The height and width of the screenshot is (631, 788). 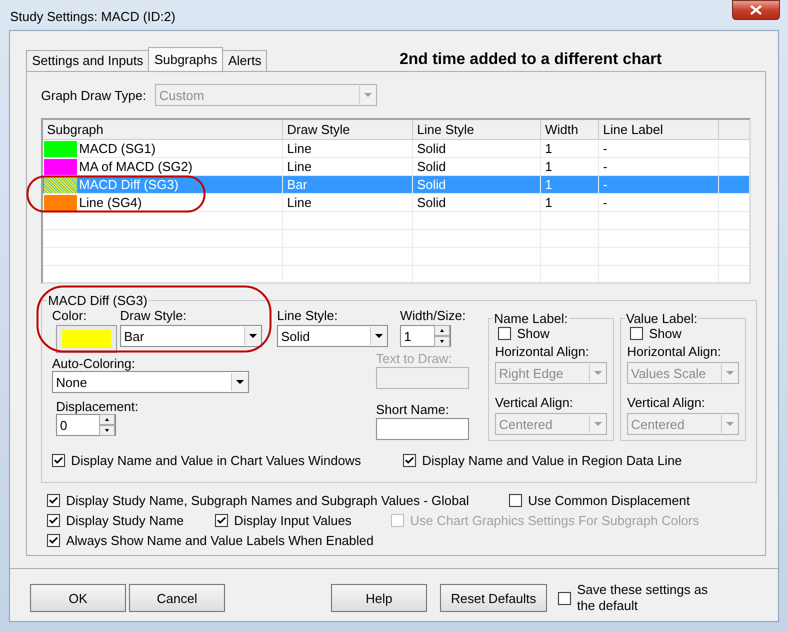 I want to click on auto-coloring-dropdown: None, so click(x=150, y=382).